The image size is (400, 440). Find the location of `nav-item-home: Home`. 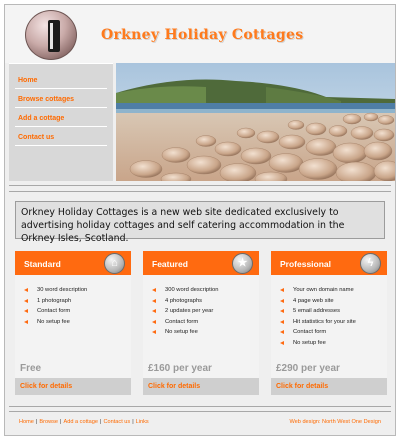

nav-item-home: Home is located at coordinates (61, 79).